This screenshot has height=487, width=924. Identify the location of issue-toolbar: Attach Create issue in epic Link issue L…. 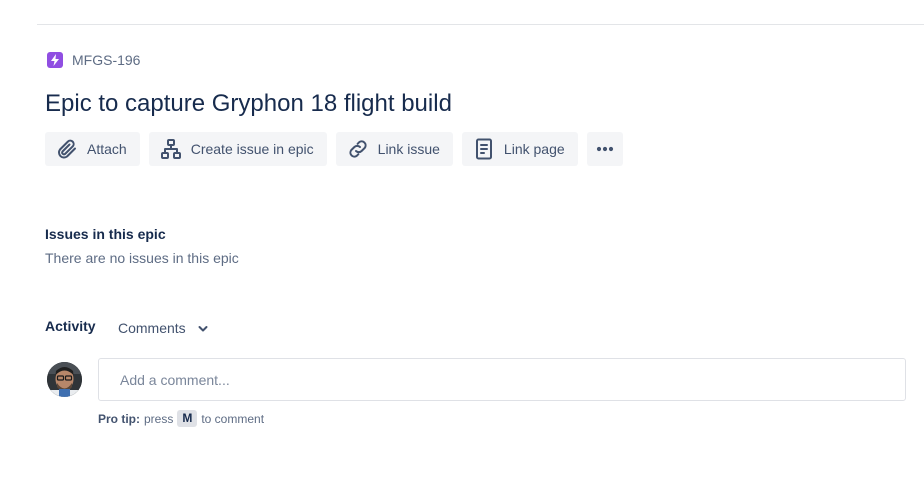
(334, 149).